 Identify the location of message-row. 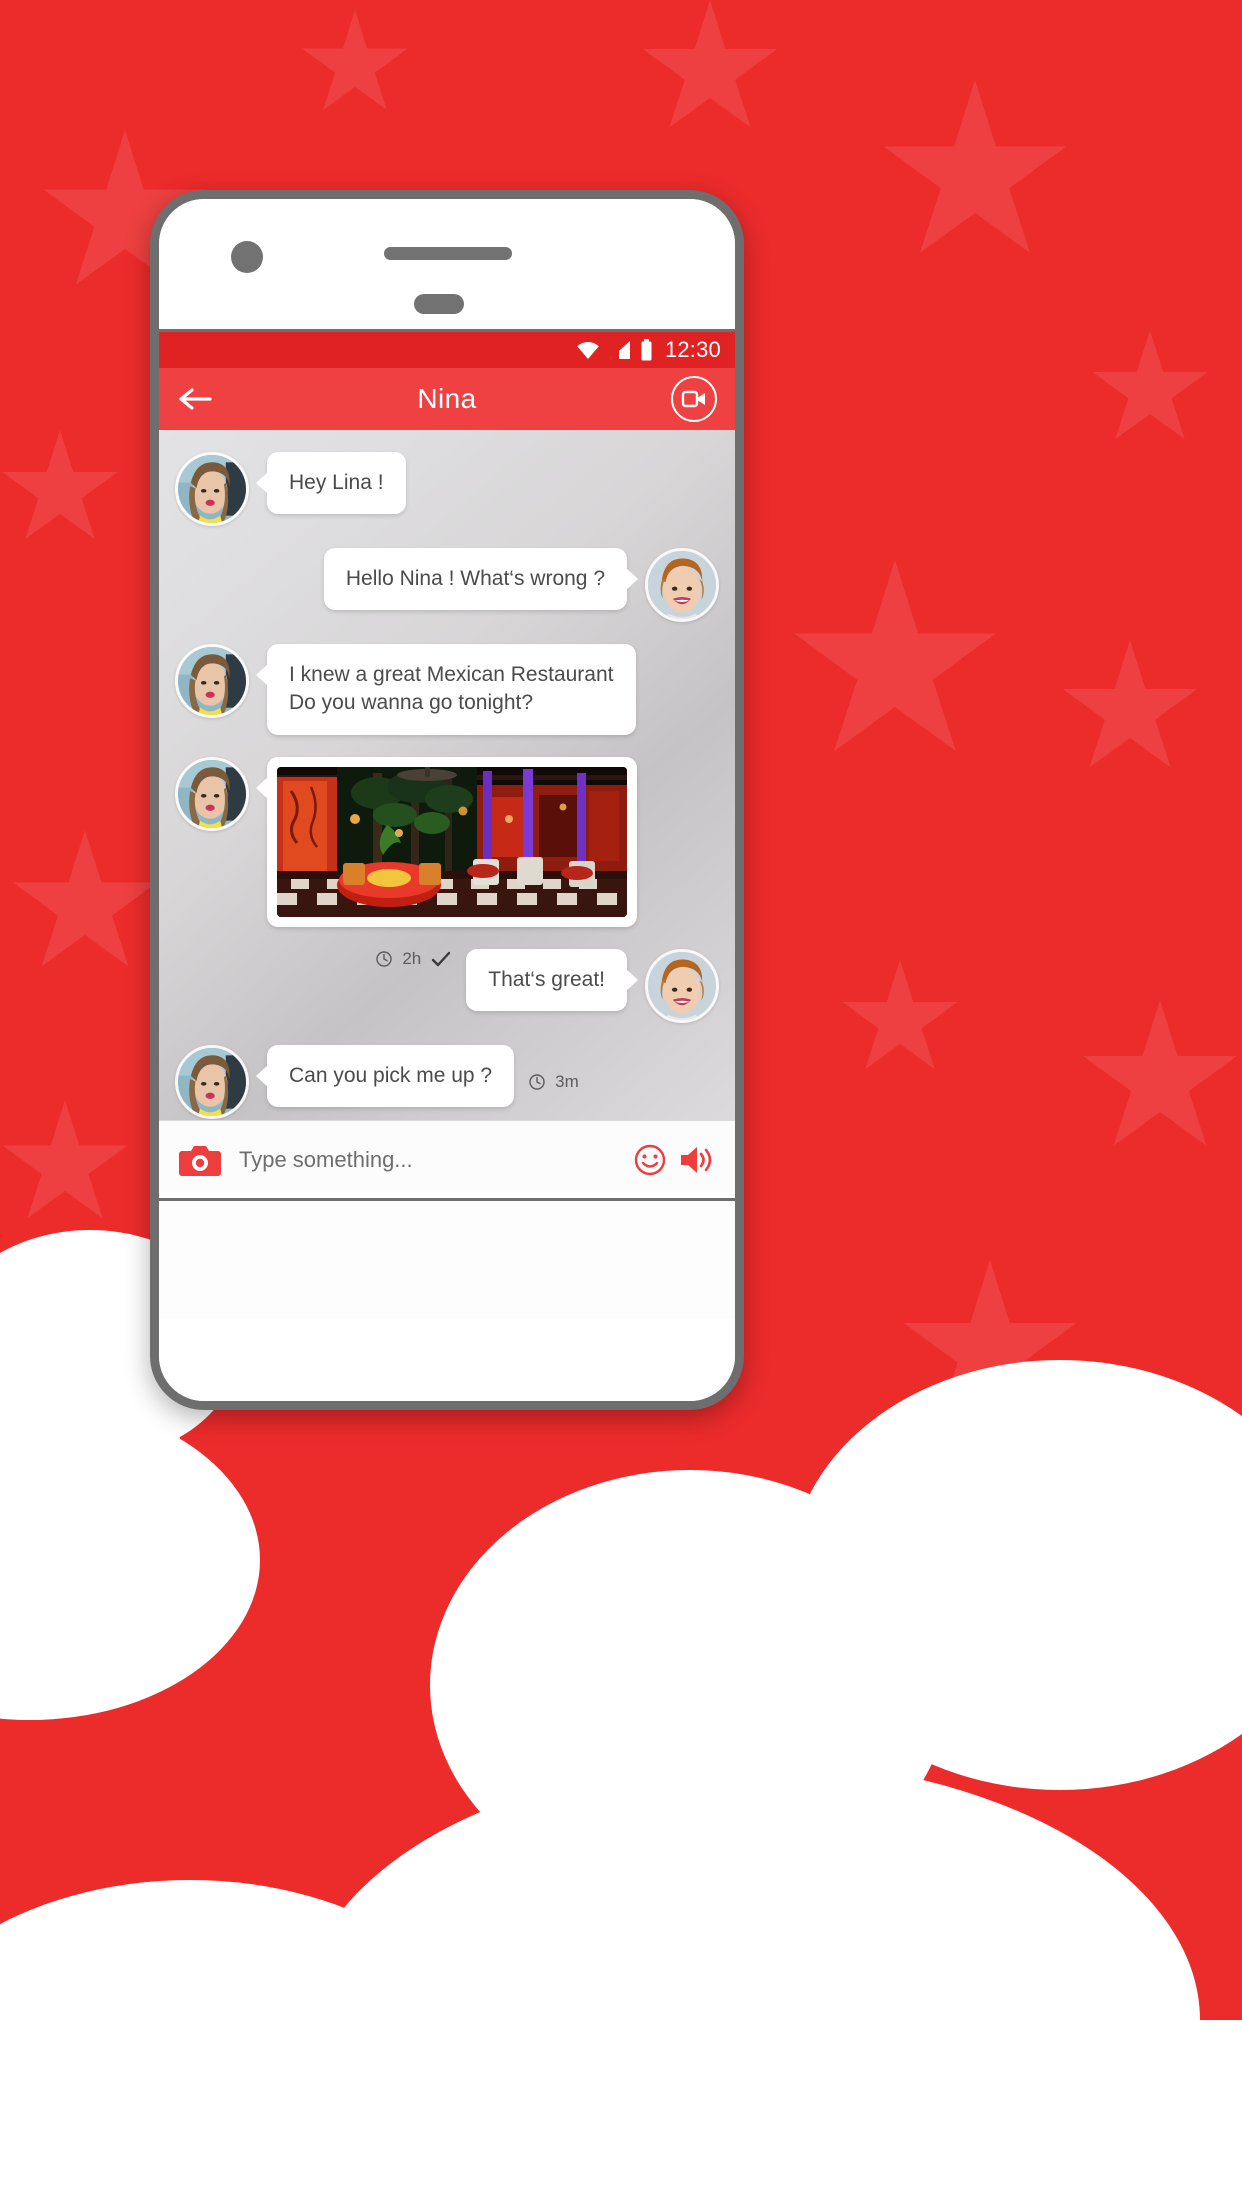
(447, 841).